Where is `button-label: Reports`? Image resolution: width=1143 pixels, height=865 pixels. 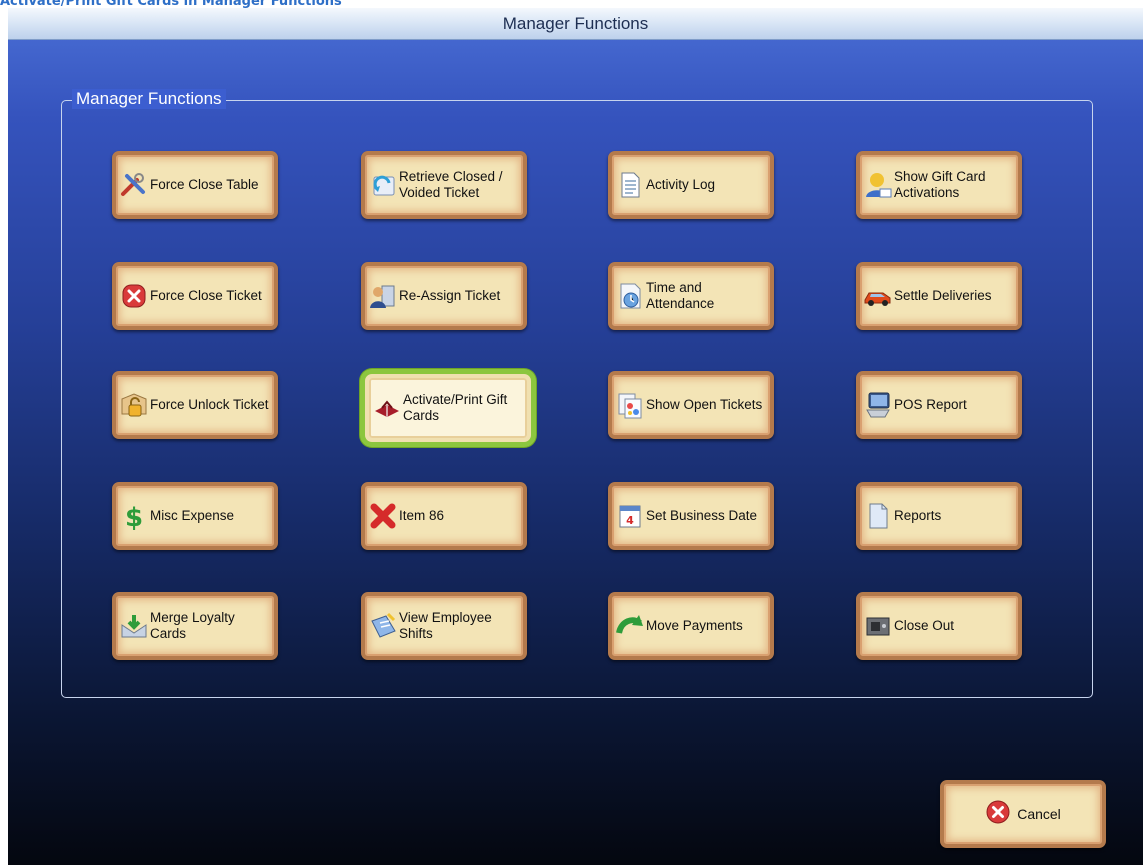 button-label: Reports is located at coordinates (918, 515).